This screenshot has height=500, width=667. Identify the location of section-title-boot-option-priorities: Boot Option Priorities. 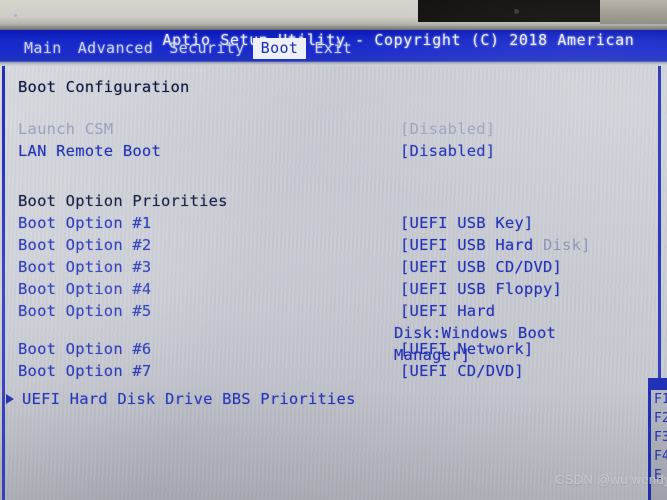
(123, 201).